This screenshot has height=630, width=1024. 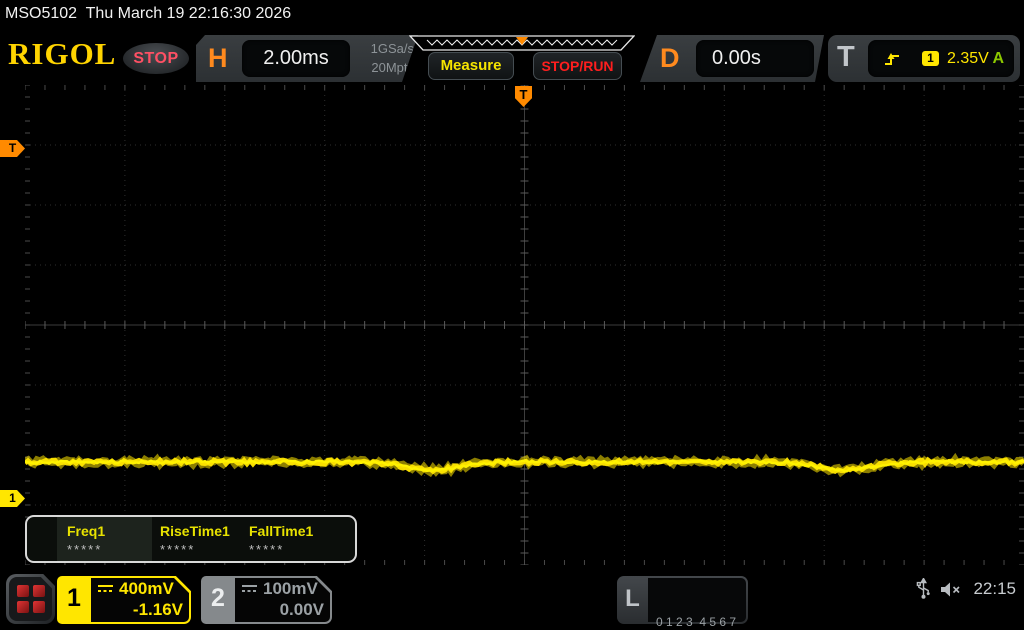 I want to click on channel2-offset: 0.00V, so click(x=301, y=609).